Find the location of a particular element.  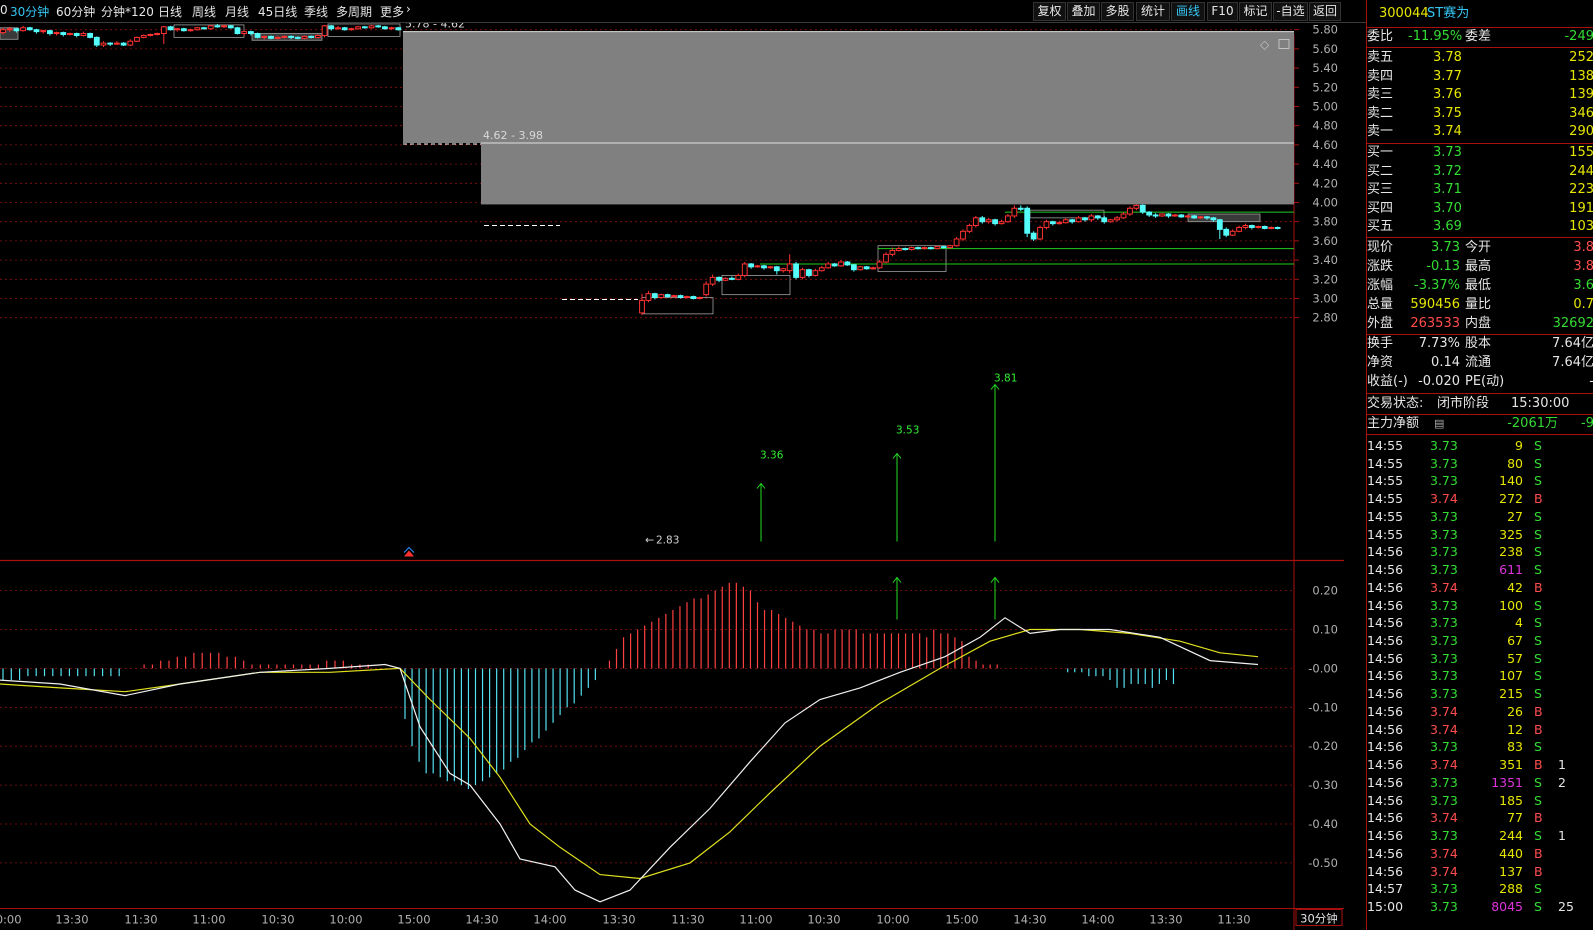

time-tick-label: 11:30 is located at coordinates (687, 920).